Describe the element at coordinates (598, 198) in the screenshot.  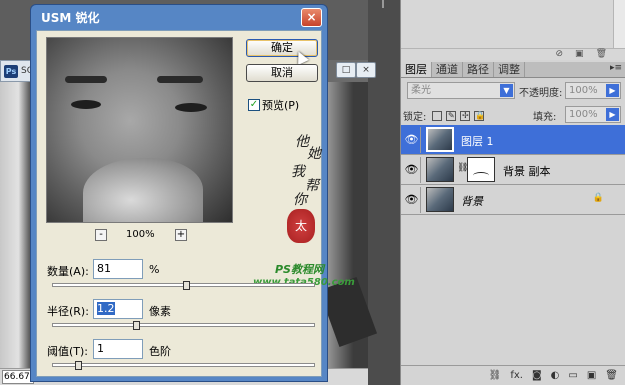
I see `lock-icon: 🔒` at that location.